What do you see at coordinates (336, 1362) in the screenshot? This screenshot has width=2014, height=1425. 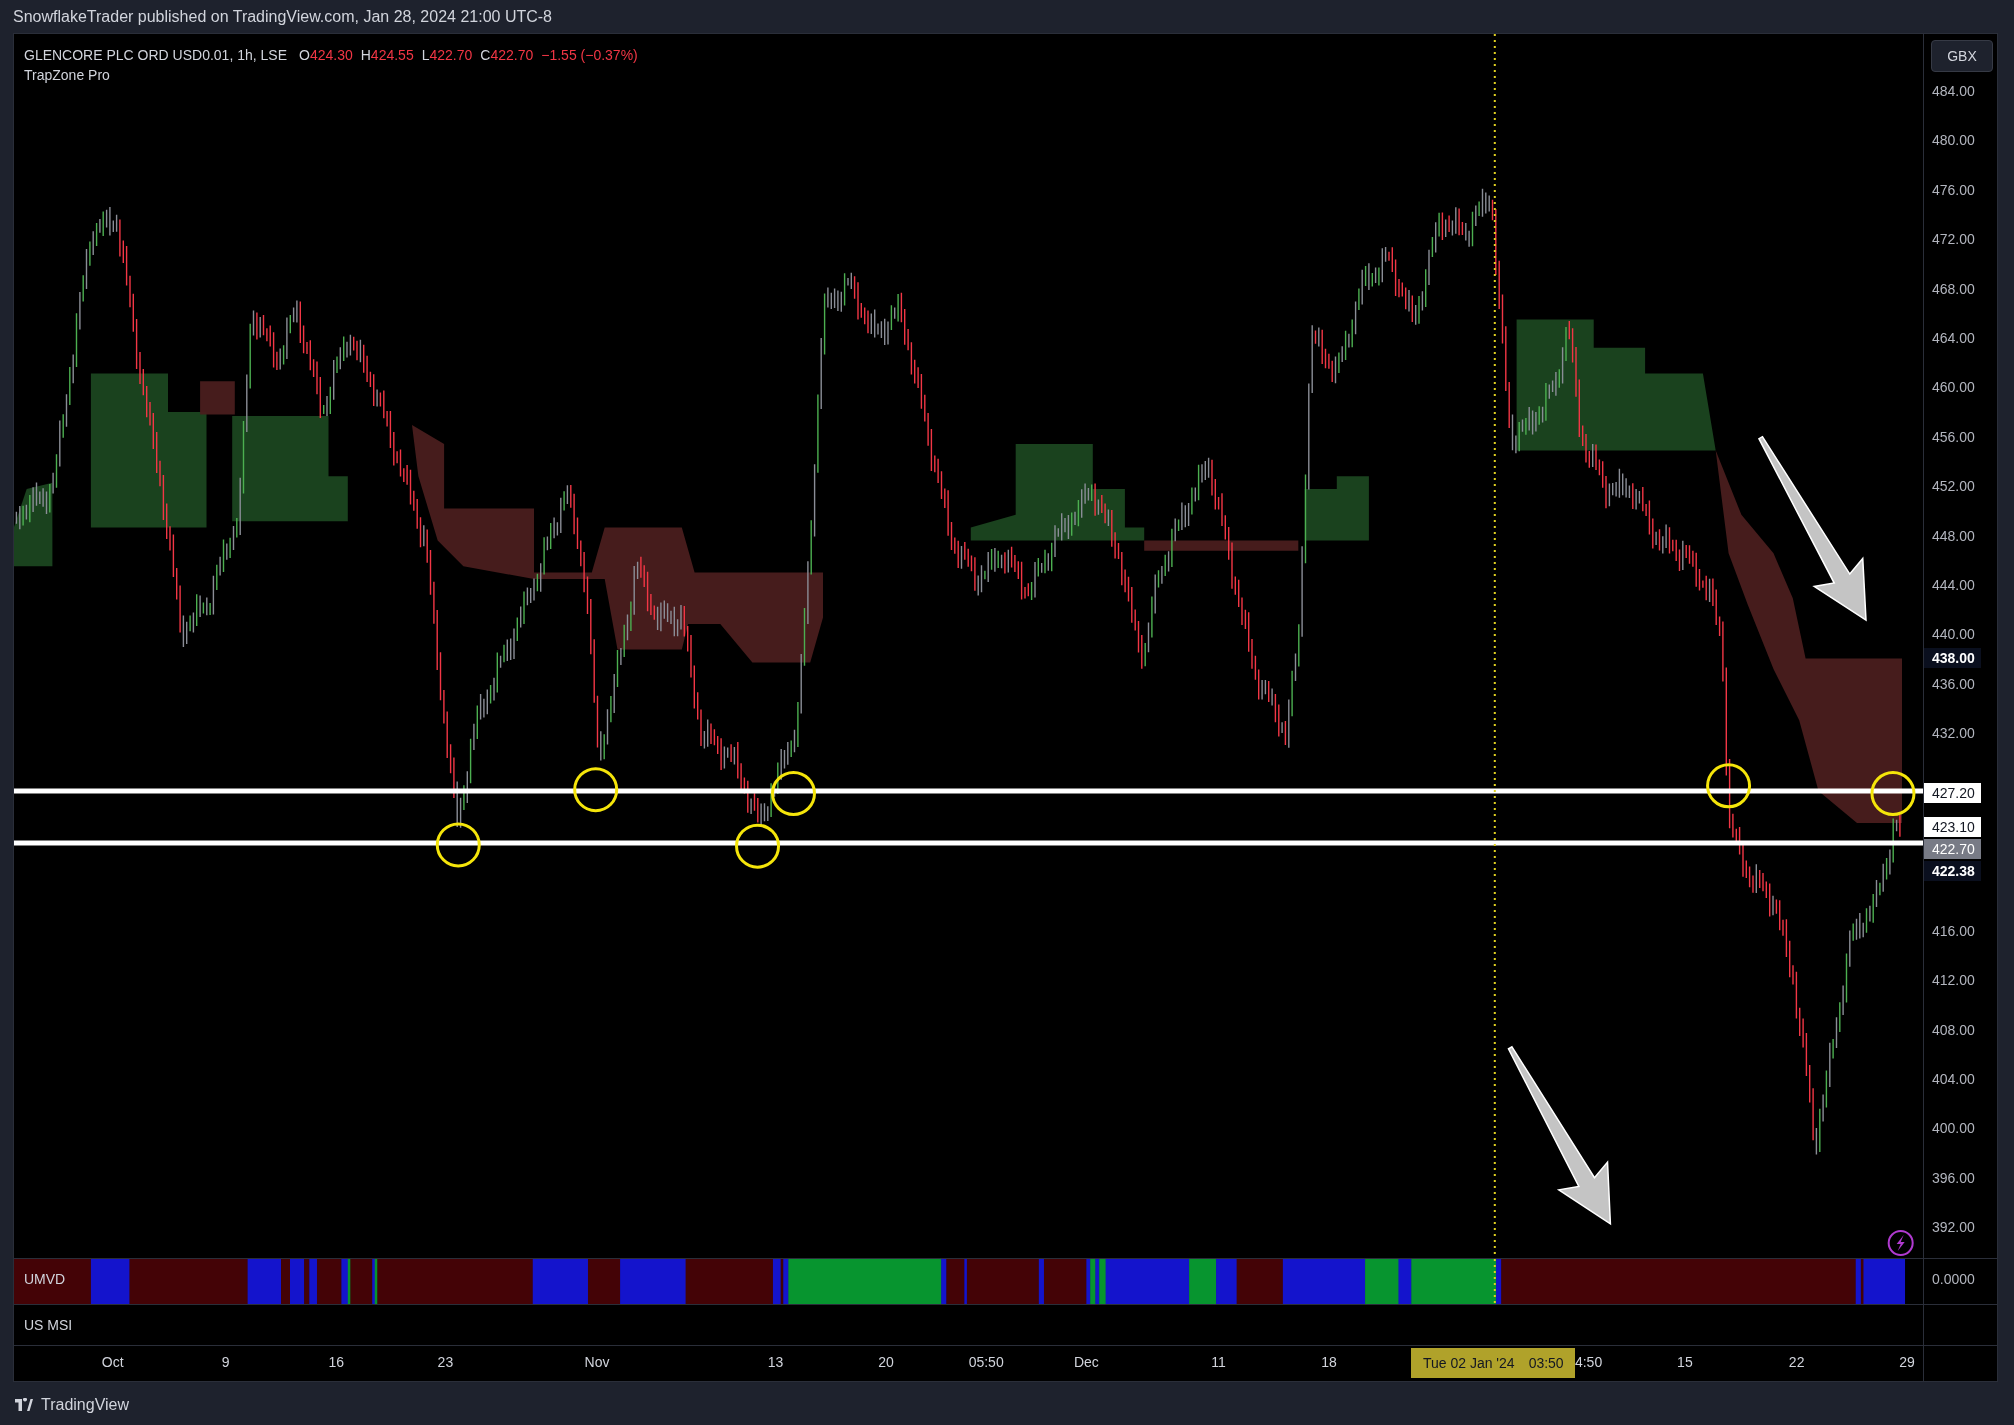 I see `time-tick: 16` at bounding box center [336, 1362].